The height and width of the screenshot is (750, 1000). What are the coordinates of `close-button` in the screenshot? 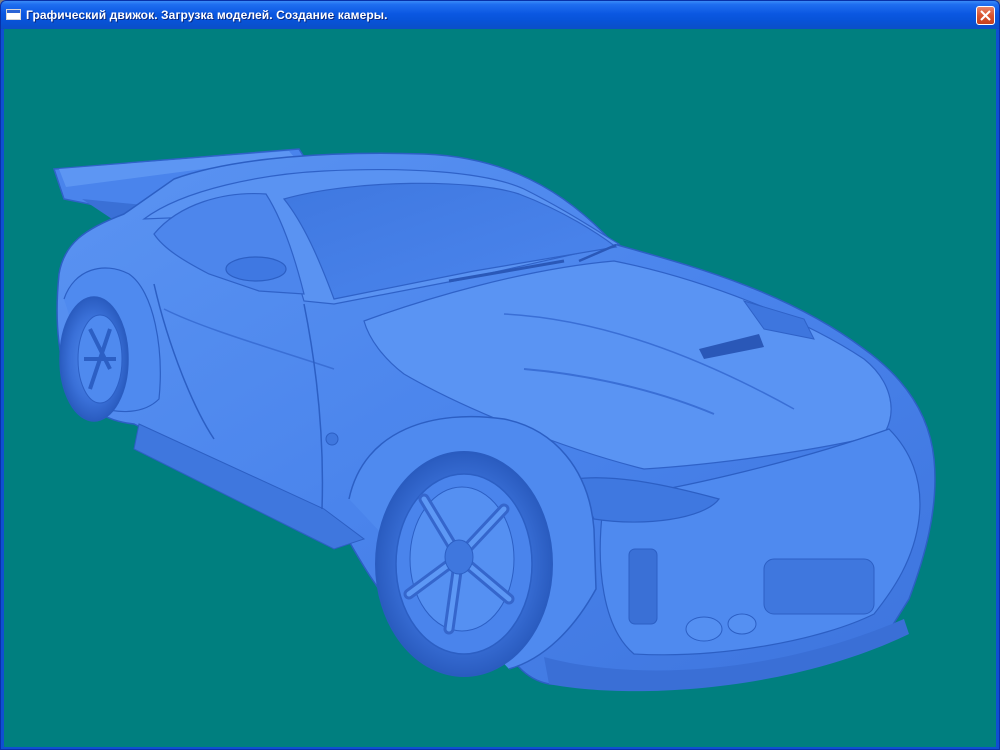 It's located at (985, 15).